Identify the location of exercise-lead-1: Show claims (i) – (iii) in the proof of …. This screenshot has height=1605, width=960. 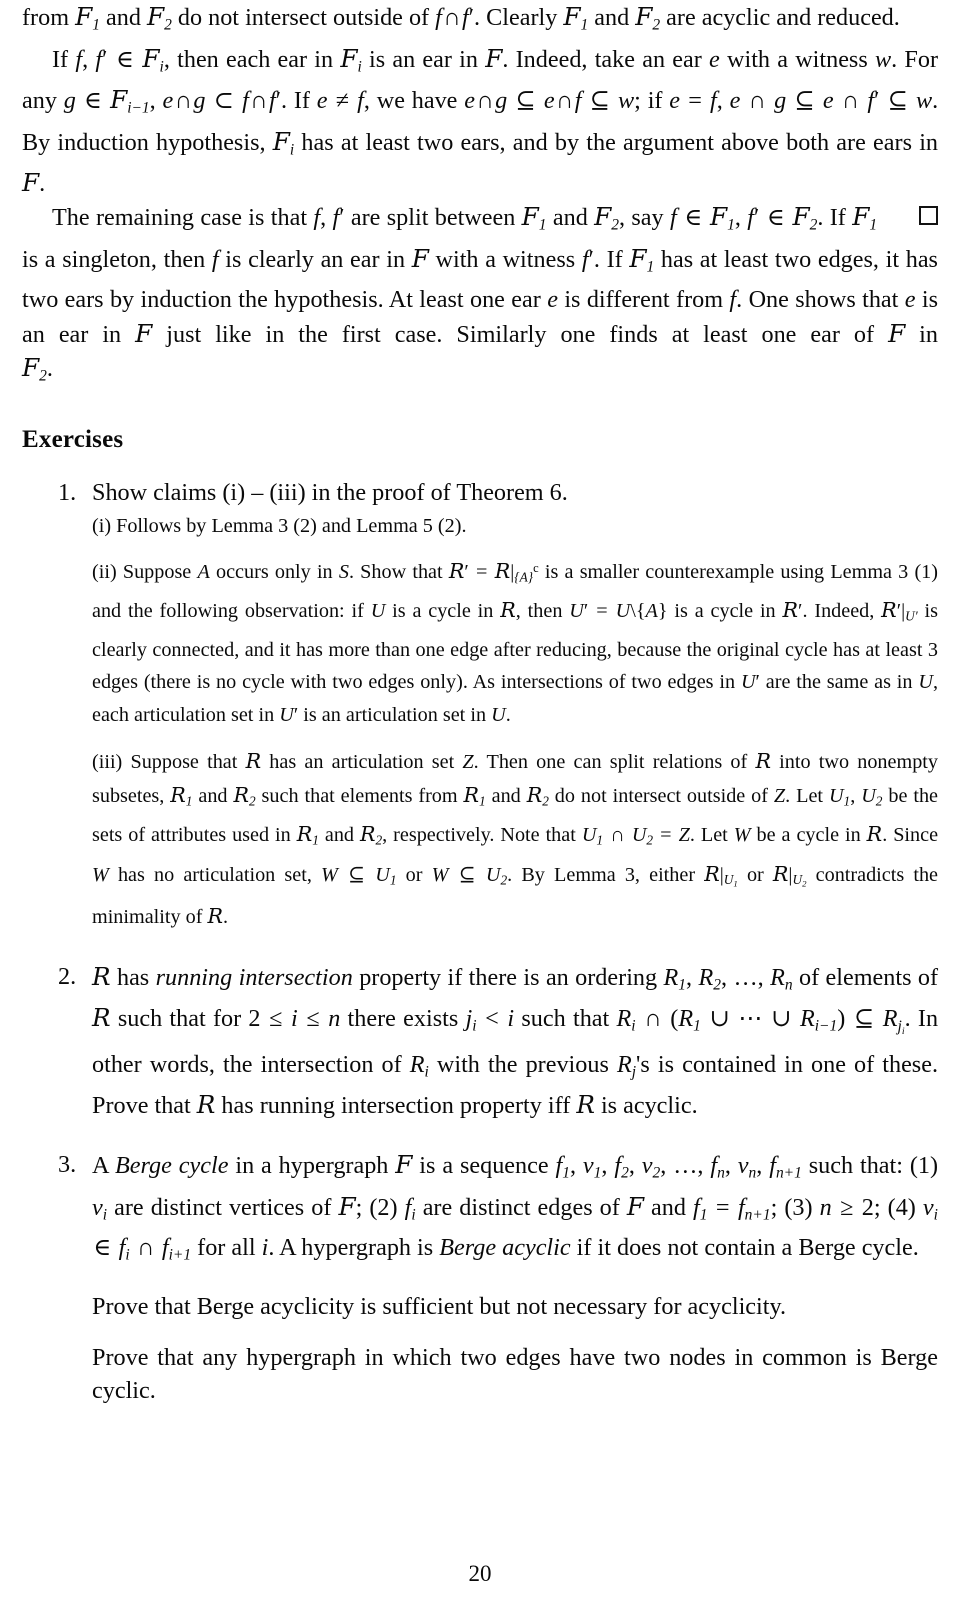
(330, 493).